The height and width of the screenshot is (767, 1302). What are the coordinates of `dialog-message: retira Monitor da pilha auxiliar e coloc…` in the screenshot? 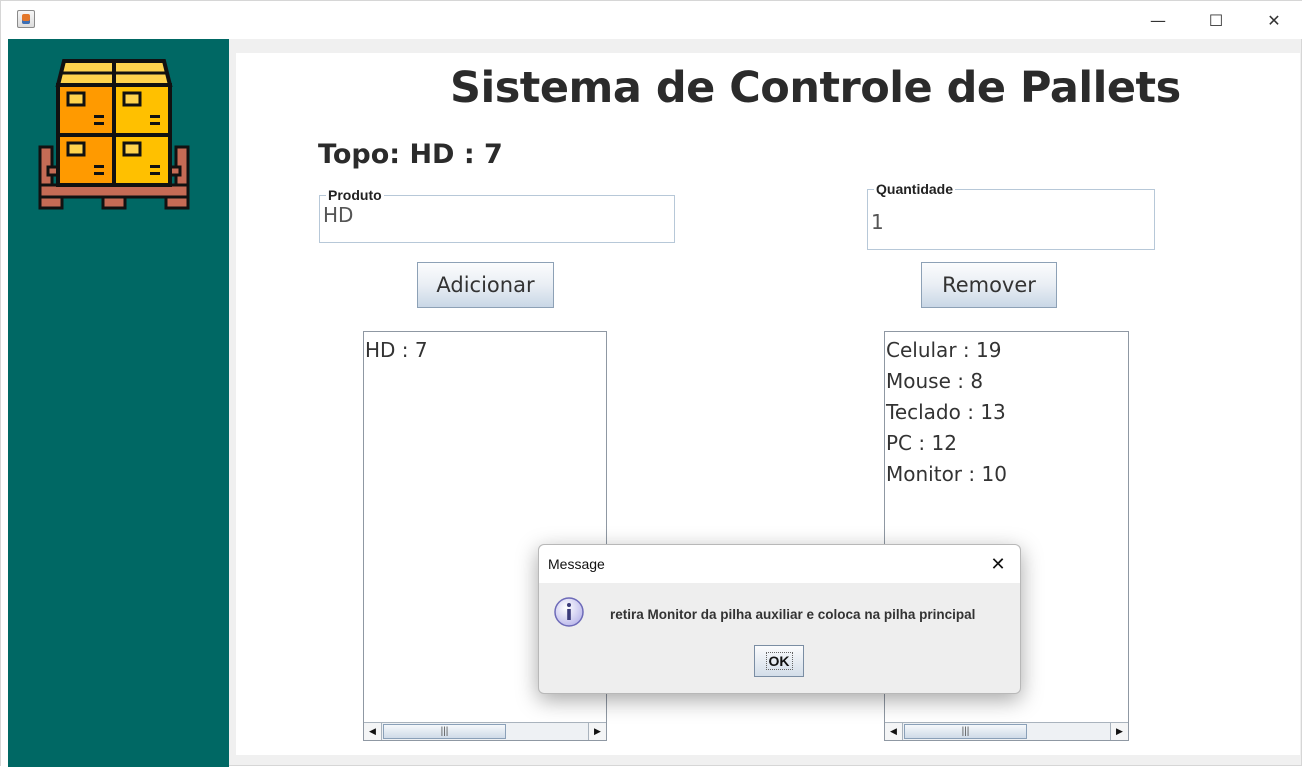 It's located at (793, 614).